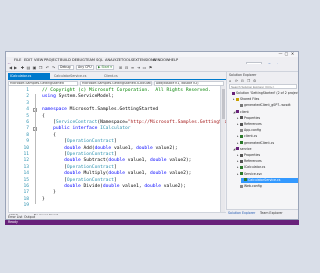  What do you see at coordinates (120, 67) in the screenshot?
I see `toolbar-icon-1: ⊞` at bounding box center [120, 67].